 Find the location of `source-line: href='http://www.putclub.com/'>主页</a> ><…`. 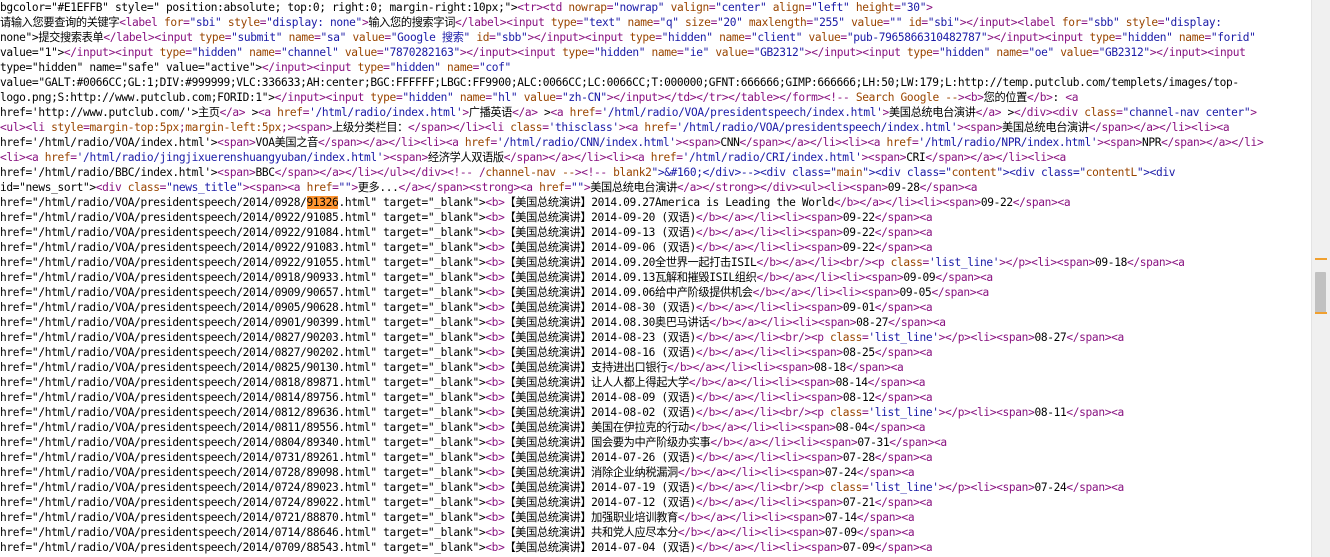

source-line: href='http://www.putclub.com/'>主页</a> ><… is located at coordinates (628, 112).